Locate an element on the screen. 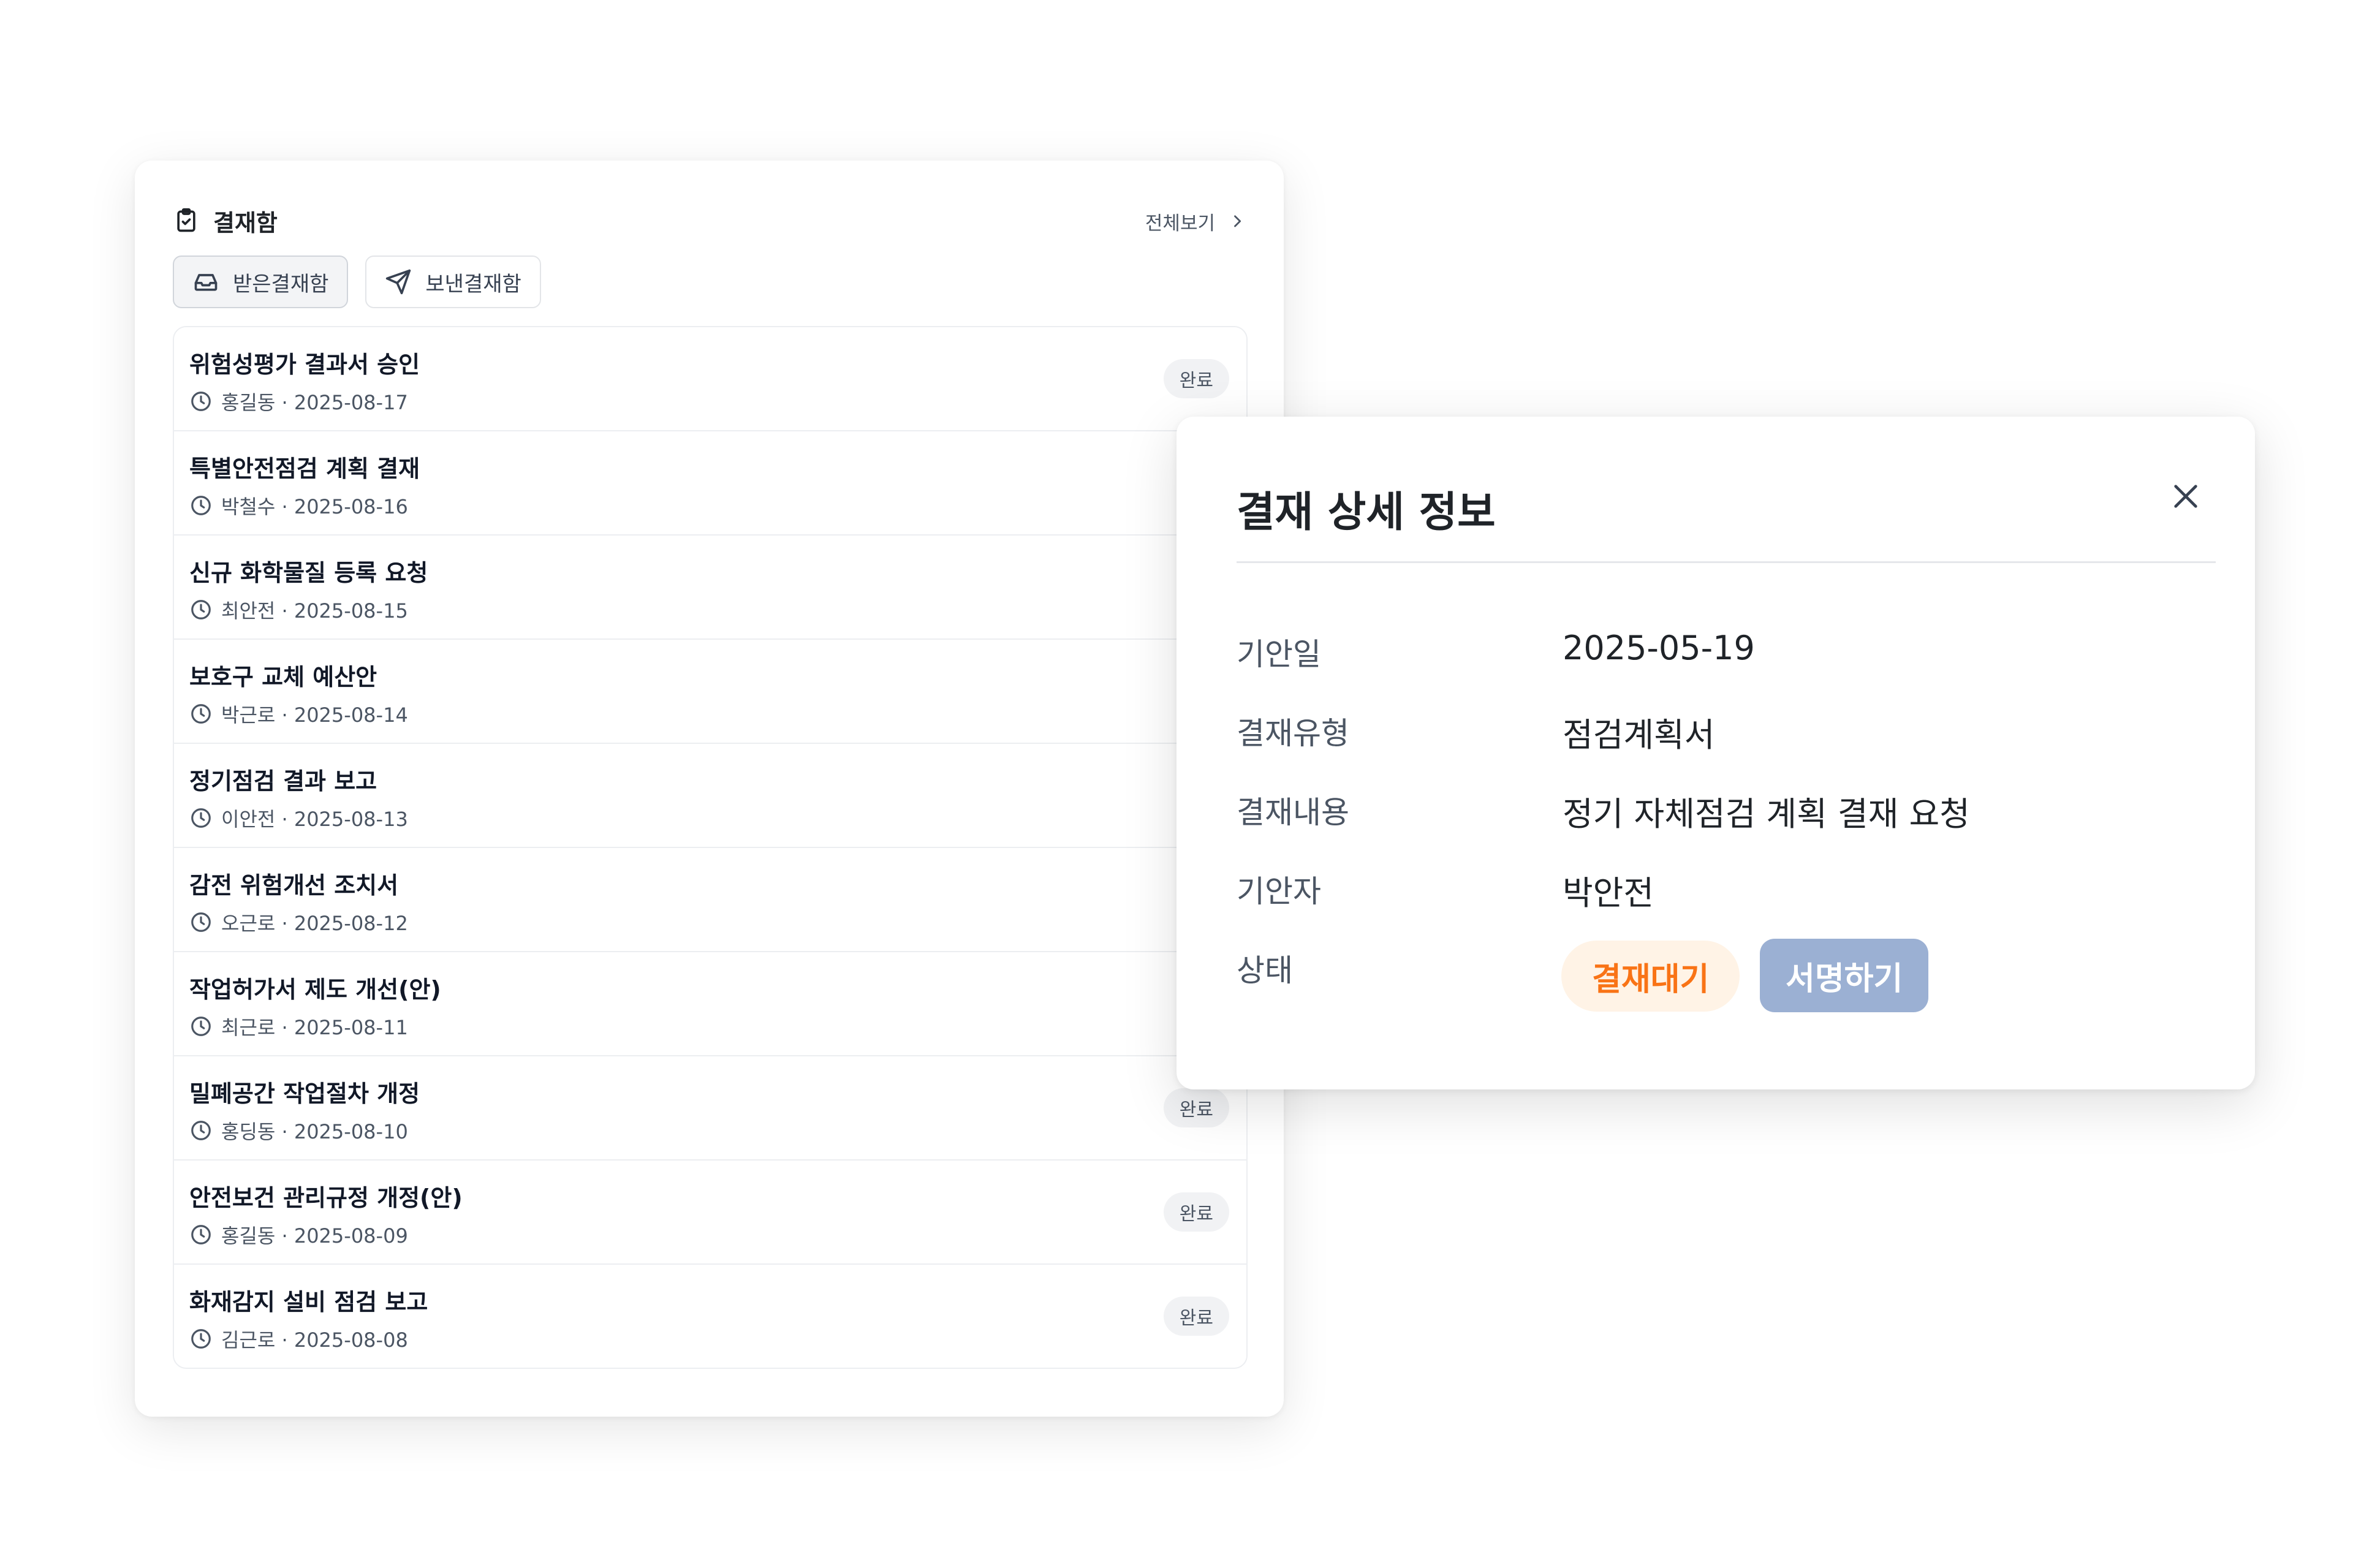 This screenshot has width=2353, height=1568. tab-sent-label: 보낸결재함 is located at coordinates (473, 284).